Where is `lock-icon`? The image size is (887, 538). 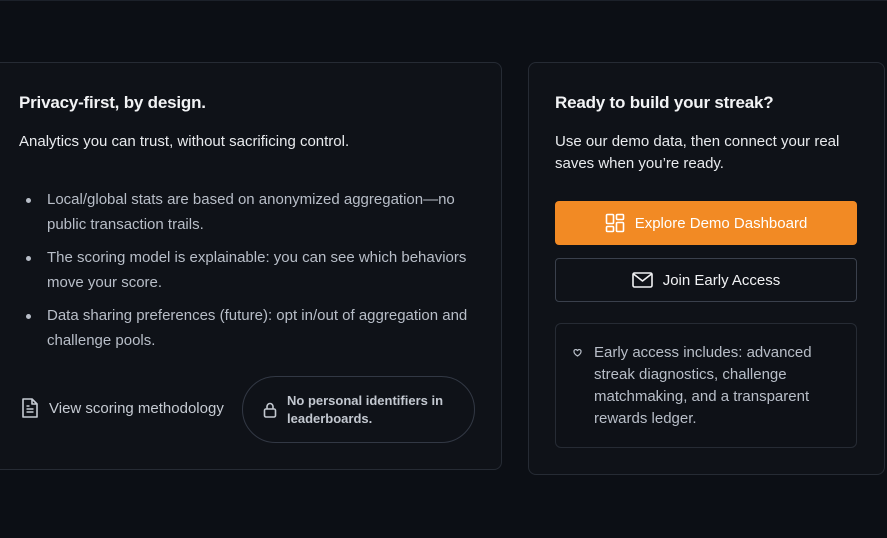
lock-icon is located at coordinates (270, 410).